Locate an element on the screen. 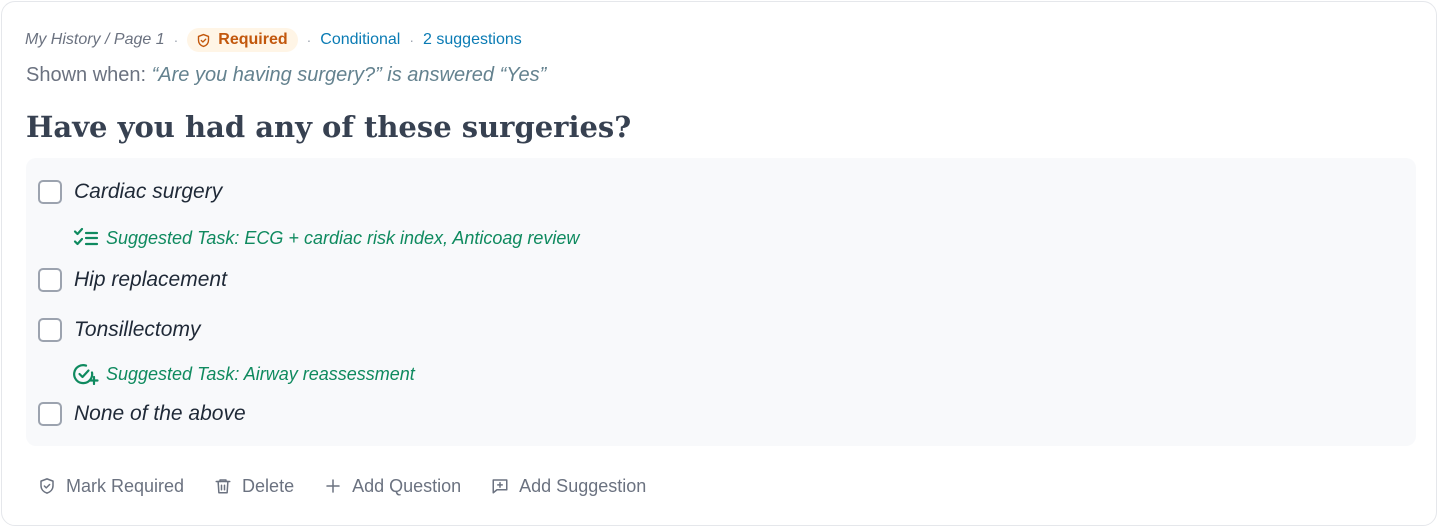  option-label: Hip replacement is located at coordinates (150, 279).